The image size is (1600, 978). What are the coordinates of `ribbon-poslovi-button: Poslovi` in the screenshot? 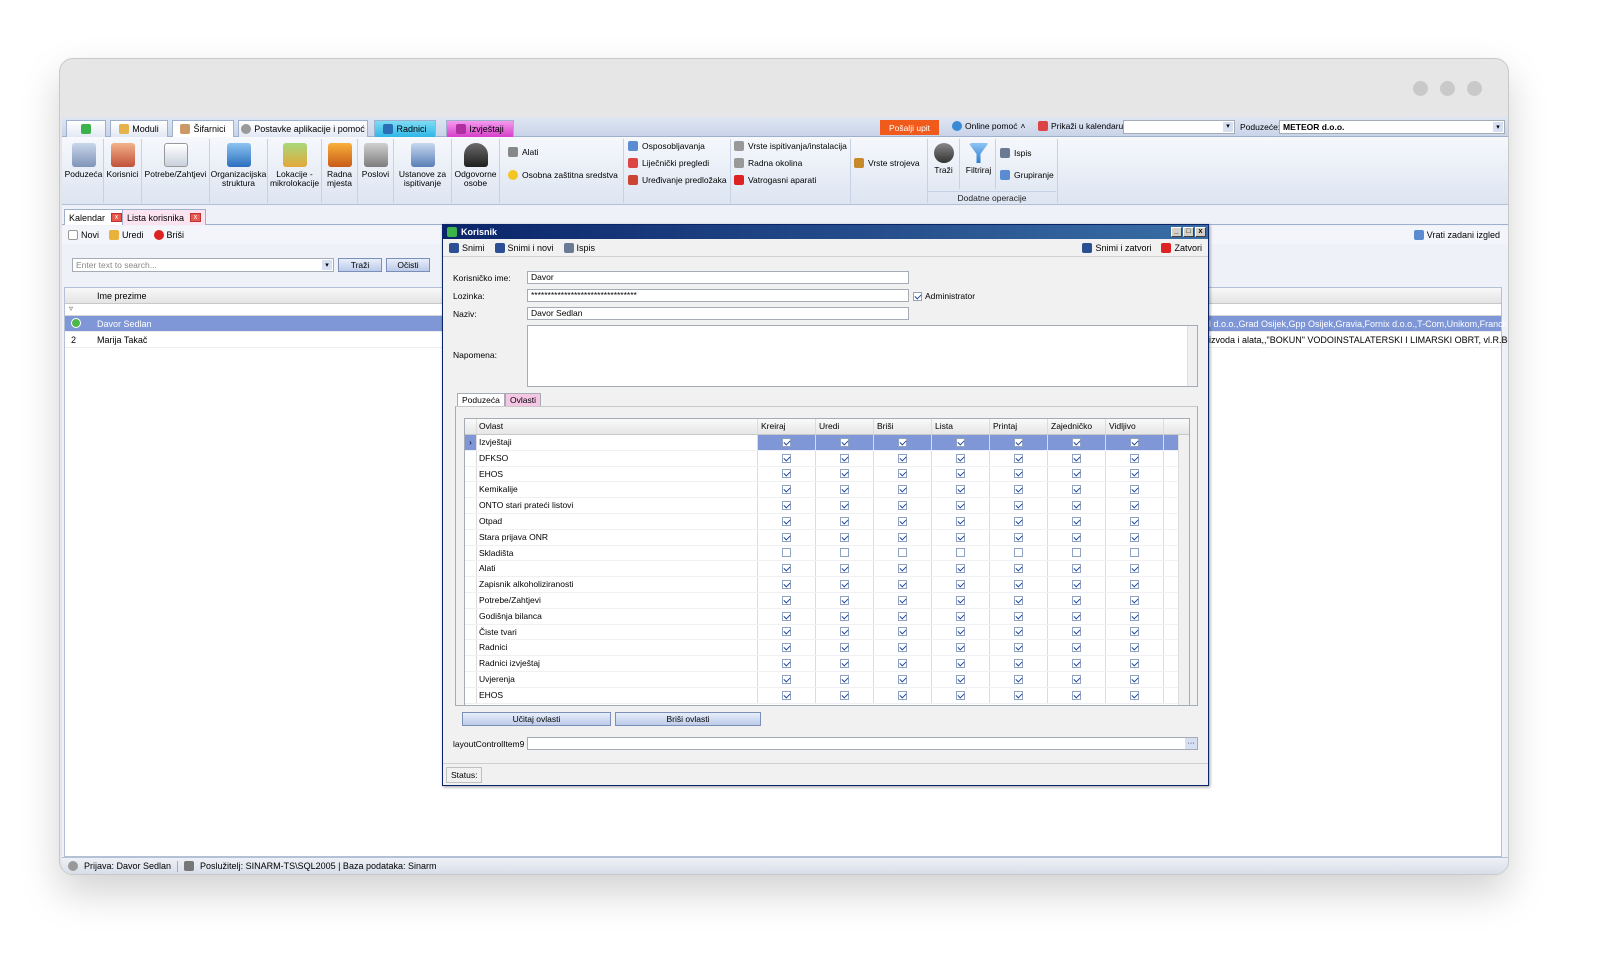 It's located at (376, 171).